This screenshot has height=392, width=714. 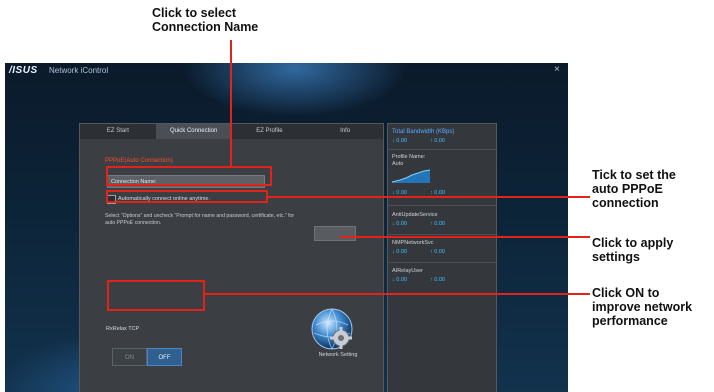 What do you see at coordinates (407, 271) in the screenshot?
I see `service-name: AIRelayUser` at bounding box center [407, 271].